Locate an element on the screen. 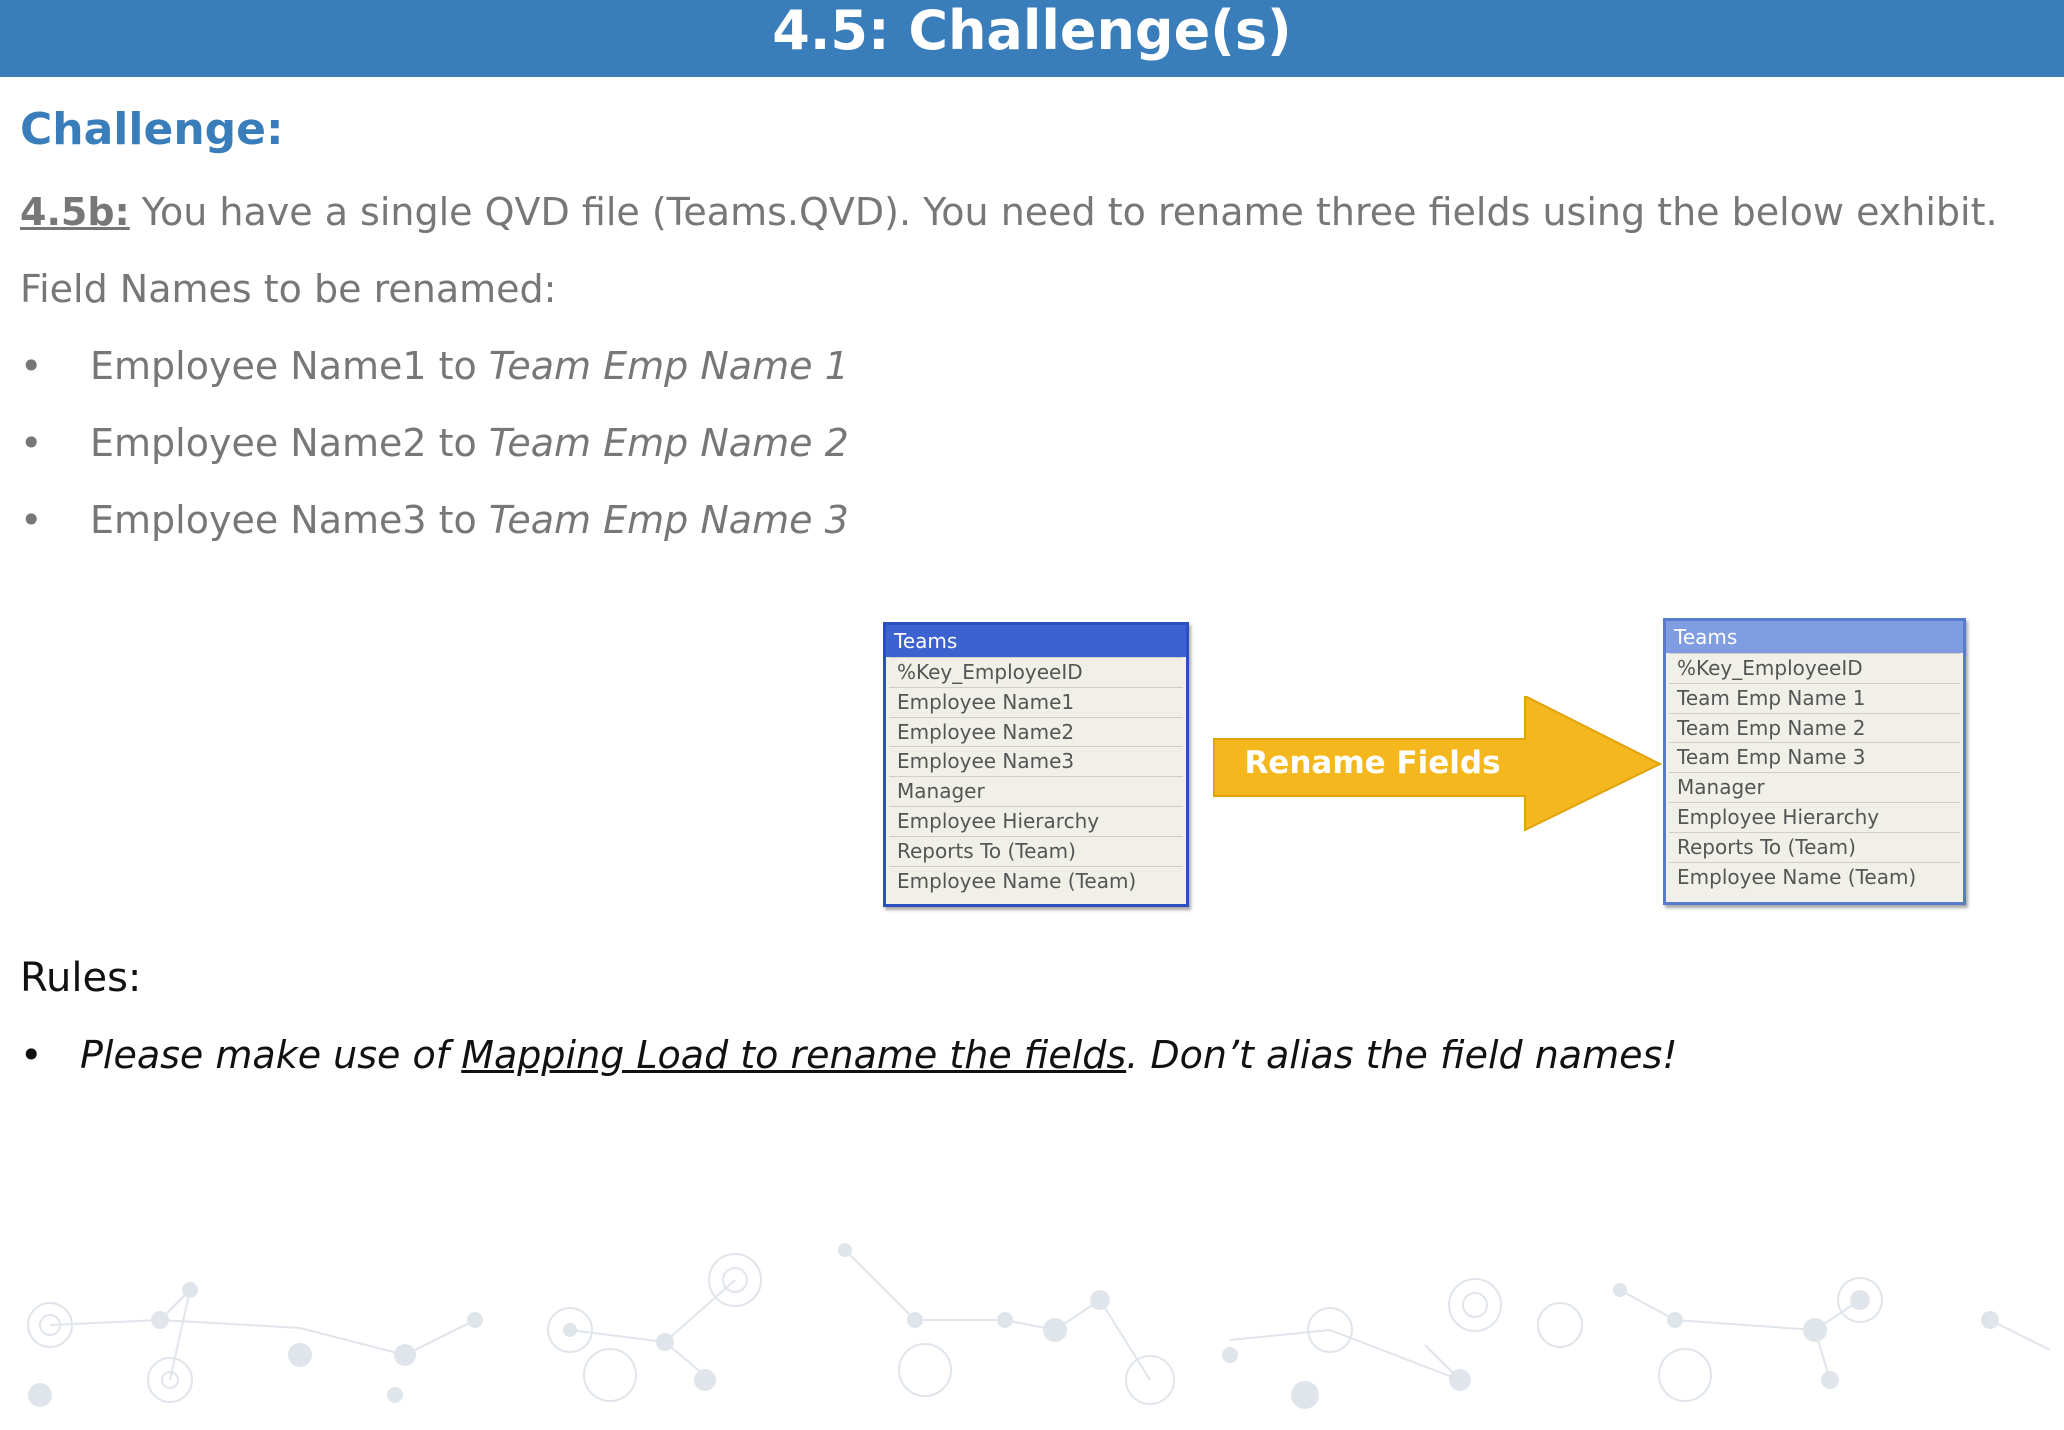 This screenshot has width=2064, height=1430. network-pattern-decoration is located at coordinates (1039, 1326).